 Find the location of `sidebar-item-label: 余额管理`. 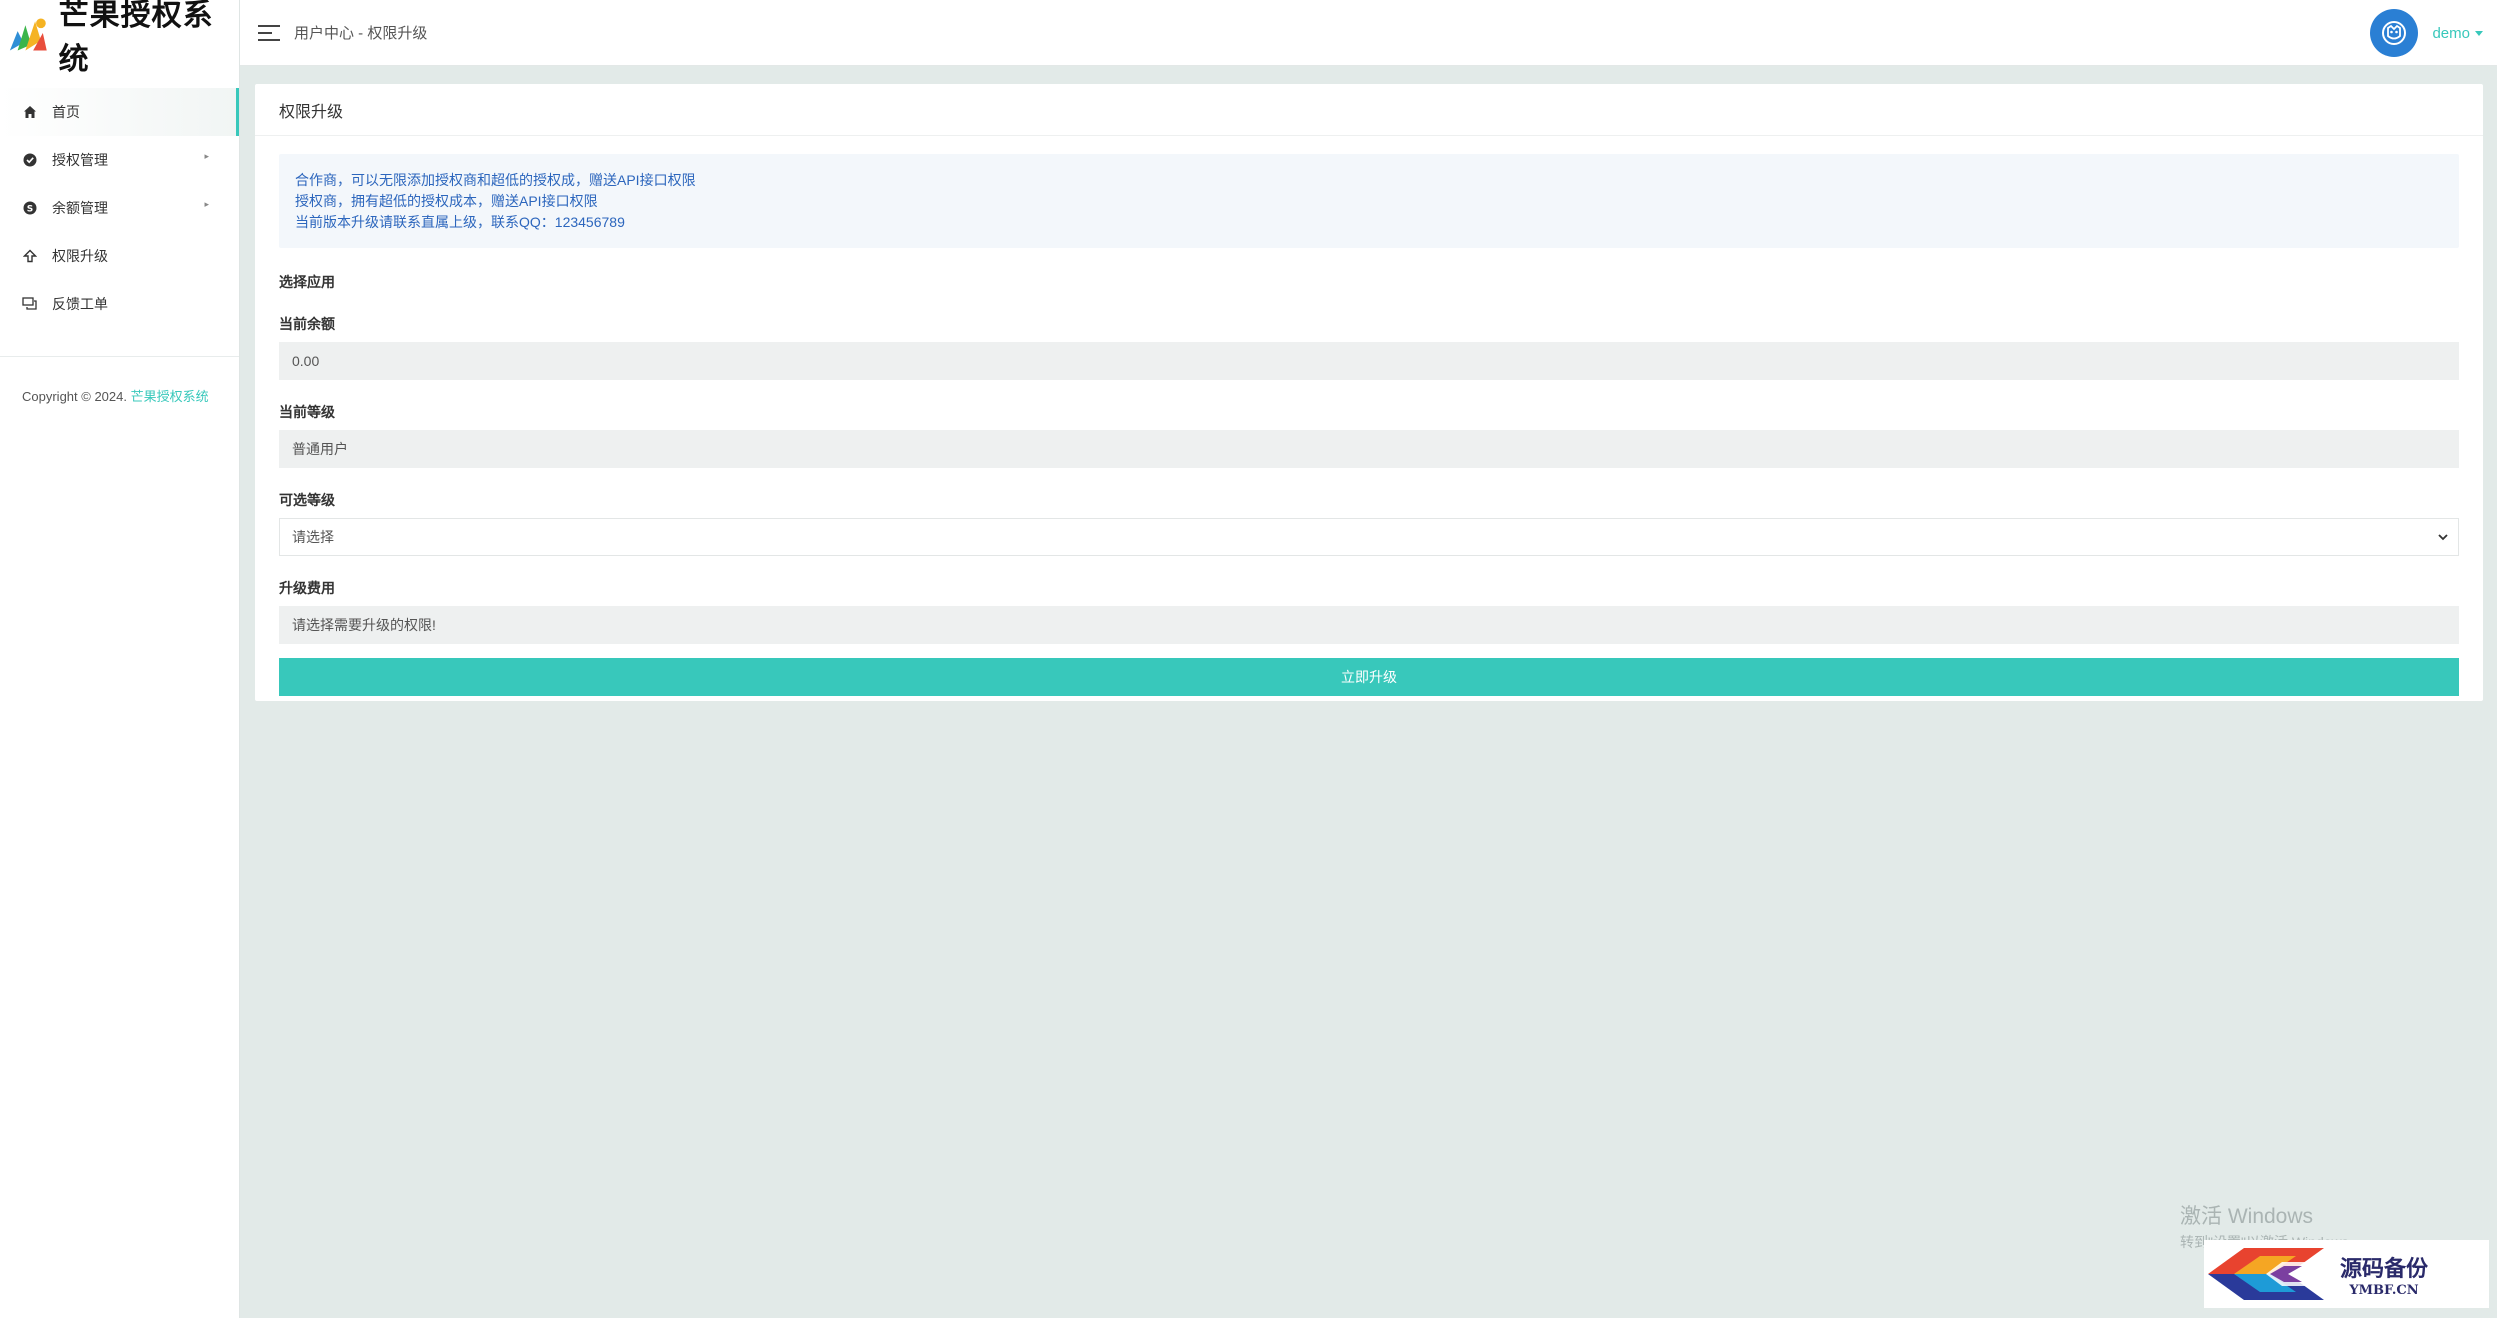

sidebar-item-label: 余额管理 is located at coordinates (80, 208).